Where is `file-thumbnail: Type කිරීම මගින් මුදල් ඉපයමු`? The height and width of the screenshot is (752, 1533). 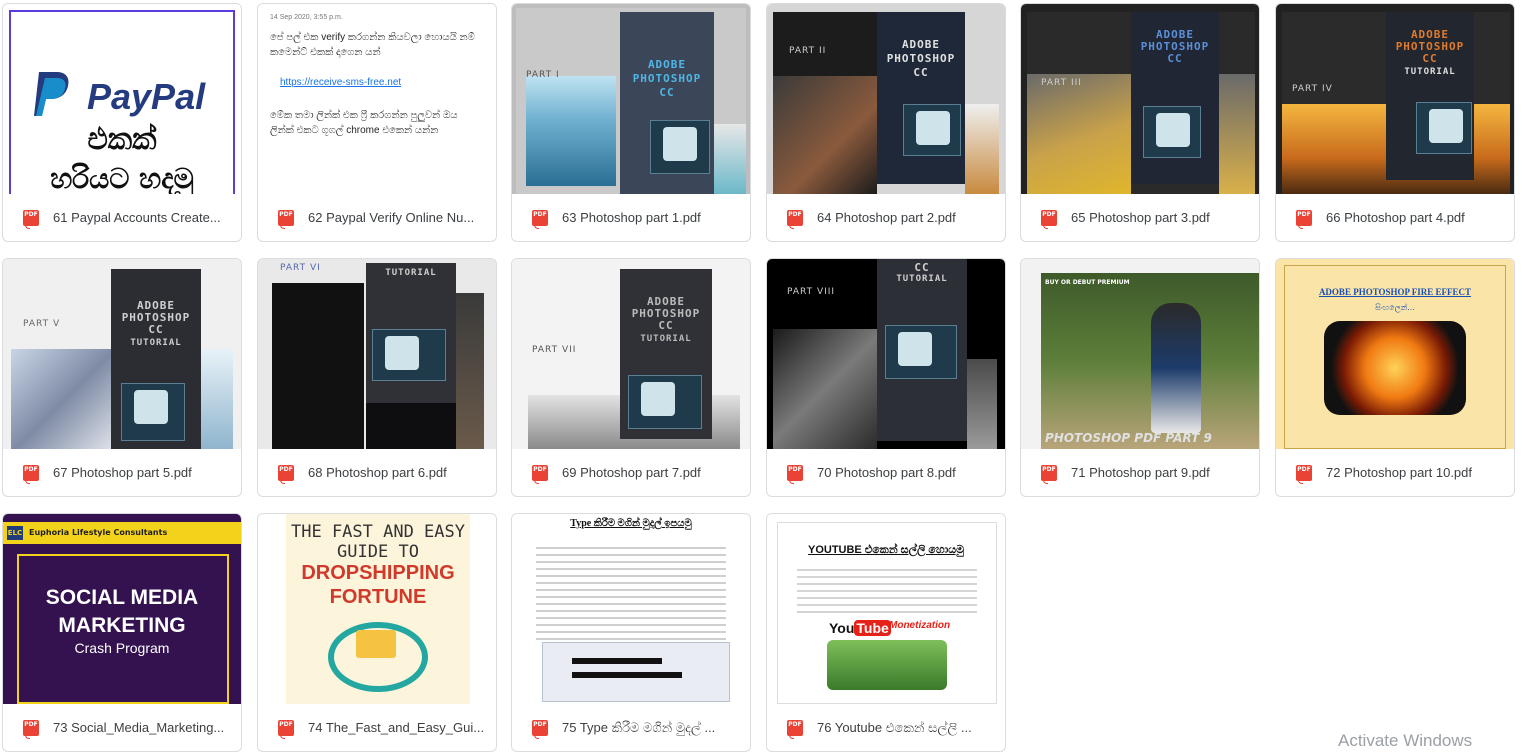 file-thumbnail: Type කිරීම මගින් මුදල් ඉපයමු is located at coordinates (631, 609).